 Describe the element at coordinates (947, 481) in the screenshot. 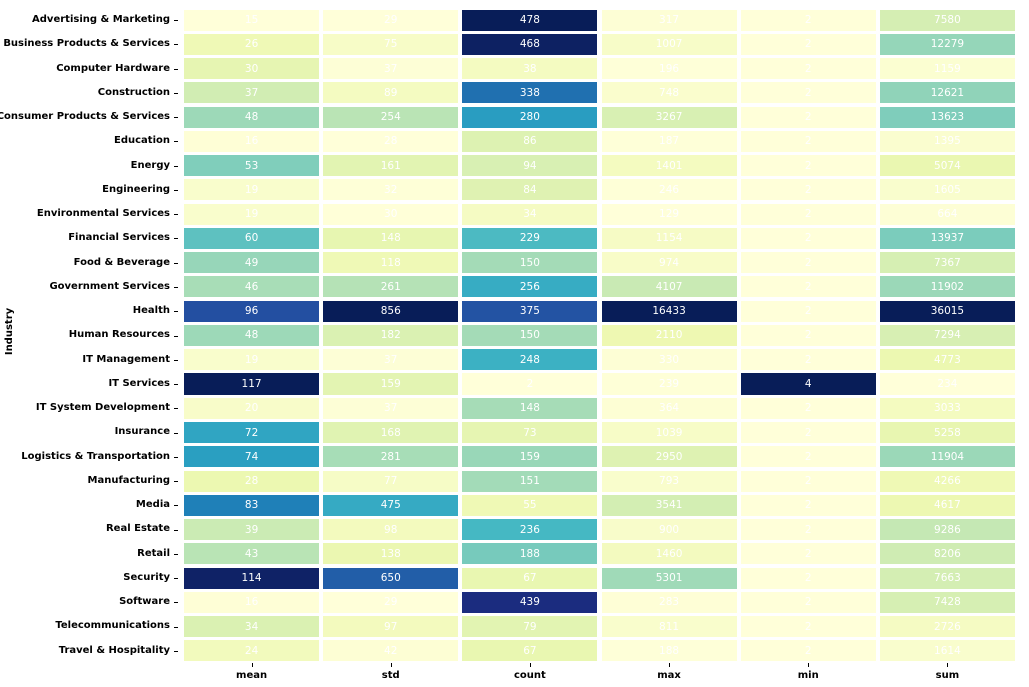

I see `heatmap-cell: 4266` at that location.